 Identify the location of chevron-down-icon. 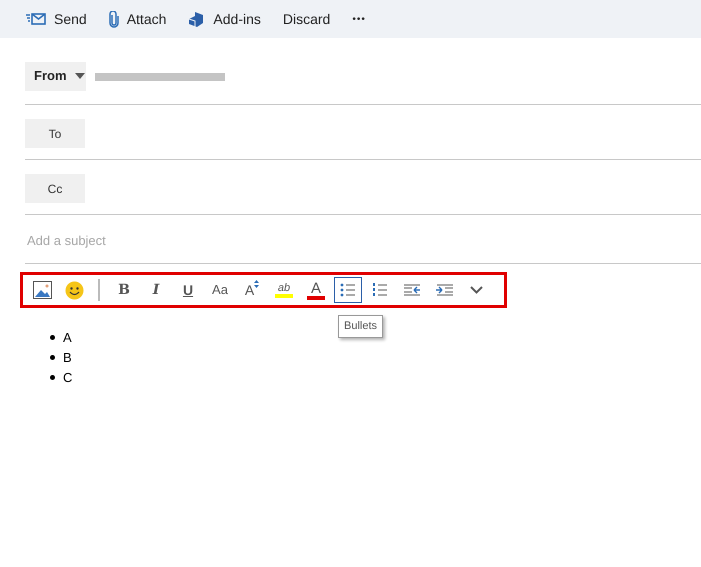
(476, 290).